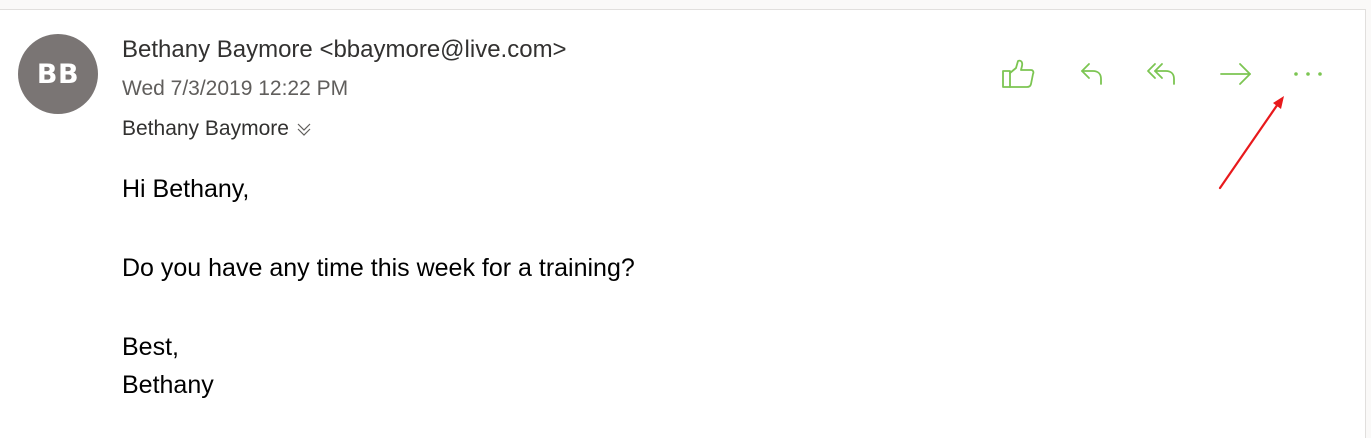 The height and width of the screenshot is (438, 1371). What do you see at coordinates (304, 129) in the screenshot?
I see `double-chevron-down-icon` at bounding box center [304, 129].